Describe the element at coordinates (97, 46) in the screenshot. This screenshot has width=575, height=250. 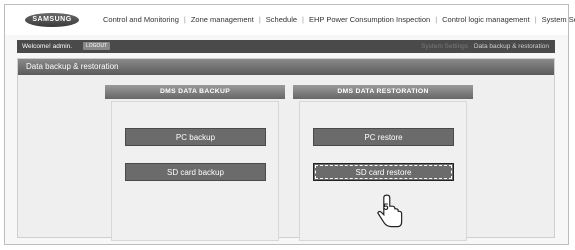
I see `logout-button: LOGOUT` at that location.